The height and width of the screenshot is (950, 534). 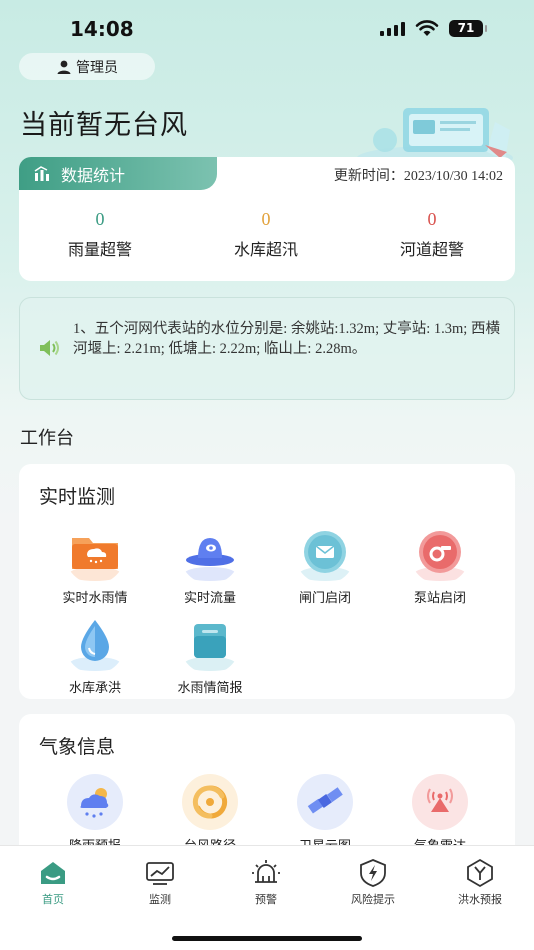 I want to click on tab-risk: 风险提示, so click(x=373, y=882).